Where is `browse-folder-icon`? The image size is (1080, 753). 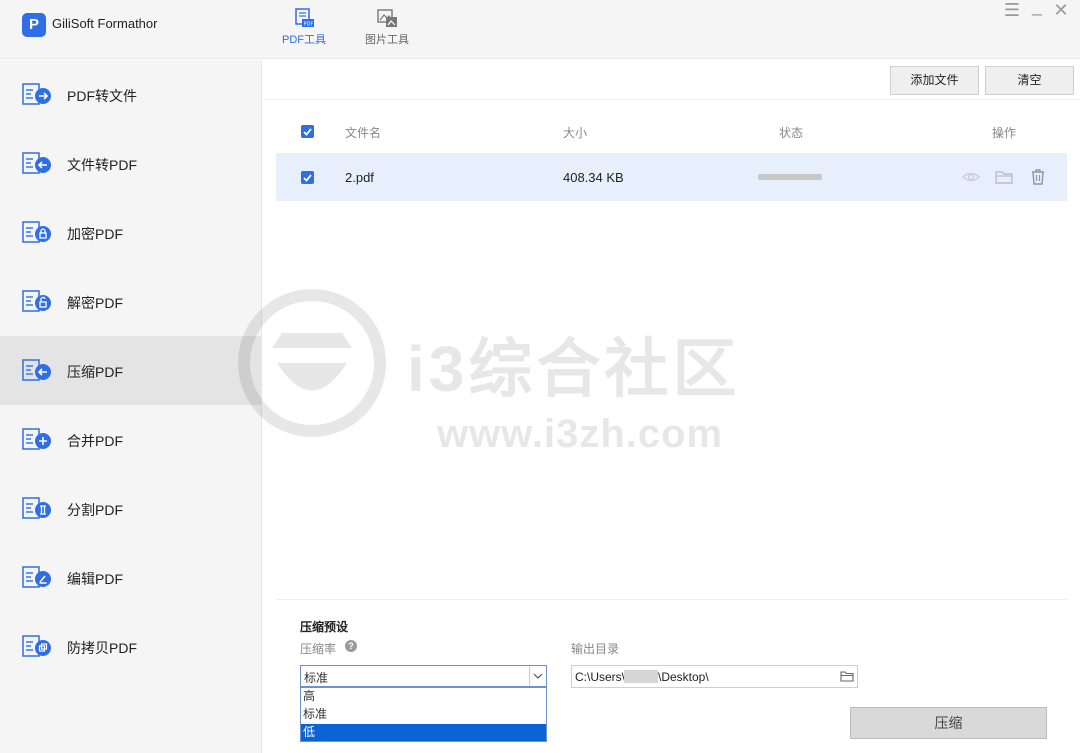
browse-folder-icon is located at coordinates (847, 676).